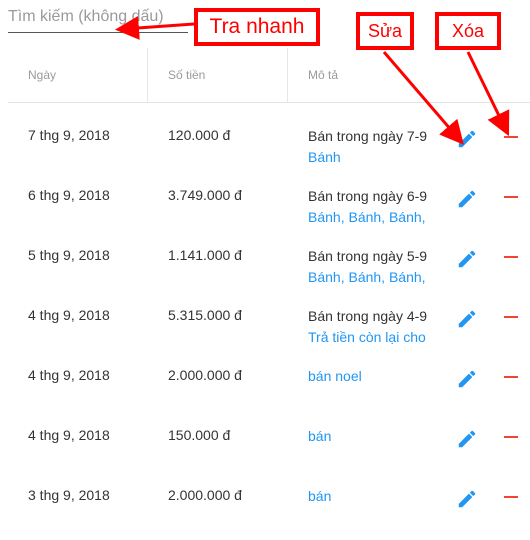 The height and width of the screenshot is (540, 530). I want to click on search-box, so click(98, 18).